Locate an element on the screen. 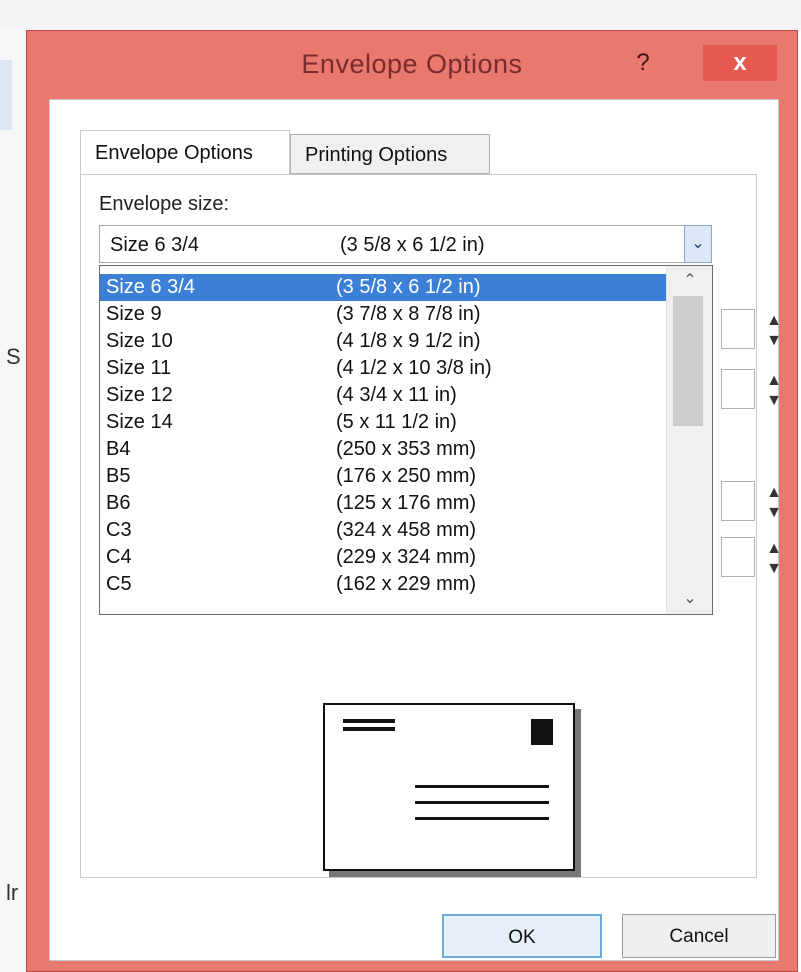 This screenshot has height=972, width=801. help-button: ? is located at coordinates (643, 63).